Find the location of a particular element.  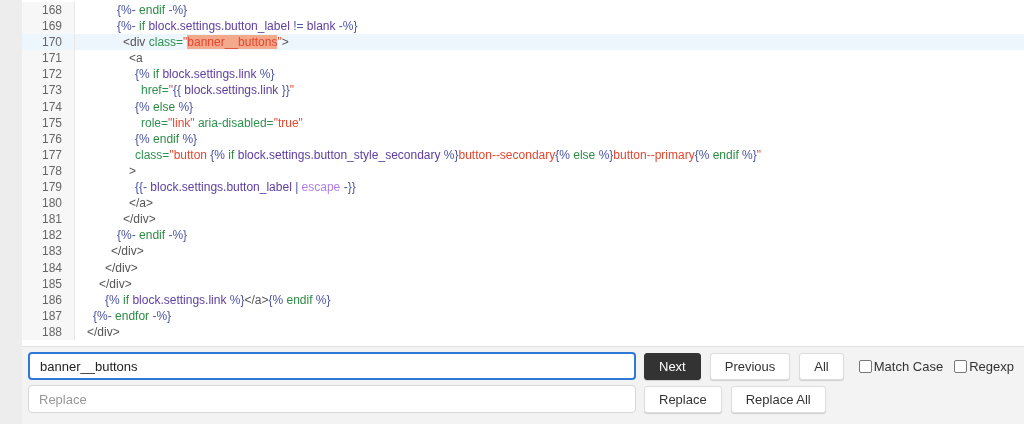

line-number: 176 is located at coordinates (51, 138).